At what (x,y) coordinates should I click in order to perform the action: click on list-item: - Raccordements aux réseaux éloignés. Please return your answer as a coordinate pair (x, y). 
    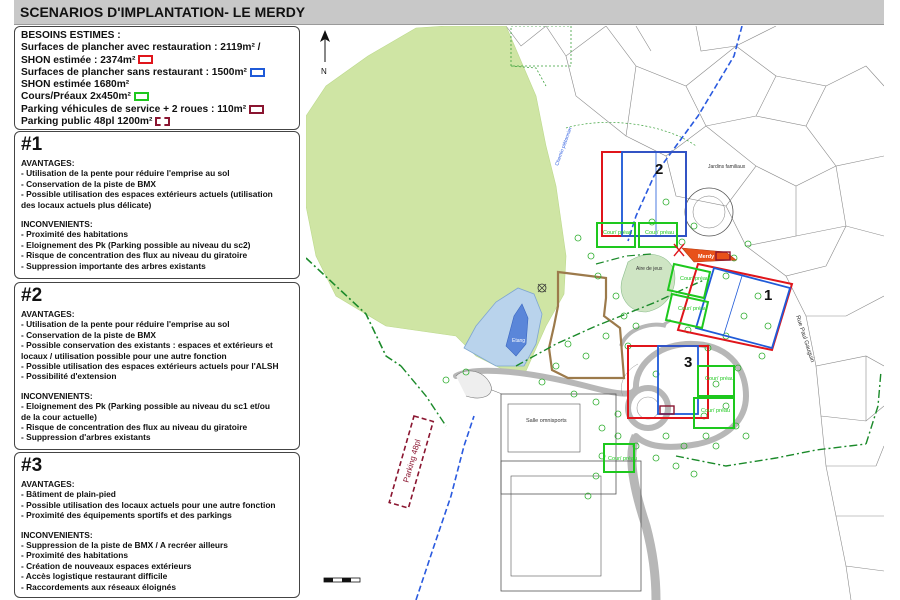
    Looking at the image, I should click on (99, 586).